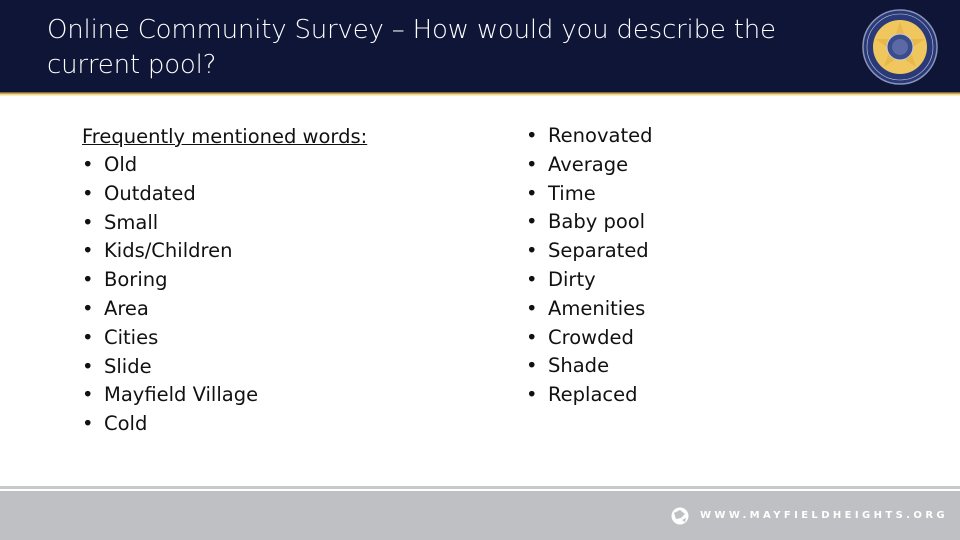 Image resolution: width=960 pixels, height=540 pixels. I want to click on header-gold-border, so click(480, 94).